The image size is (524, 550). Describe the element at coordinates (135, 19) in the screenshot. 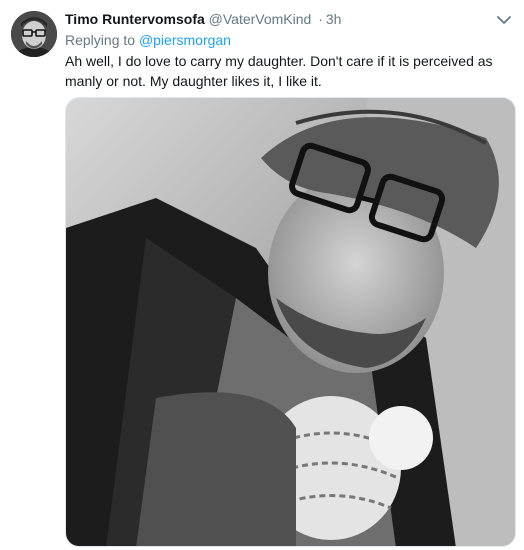

I see `display-name: Timo Runtervomsofa` at that location.